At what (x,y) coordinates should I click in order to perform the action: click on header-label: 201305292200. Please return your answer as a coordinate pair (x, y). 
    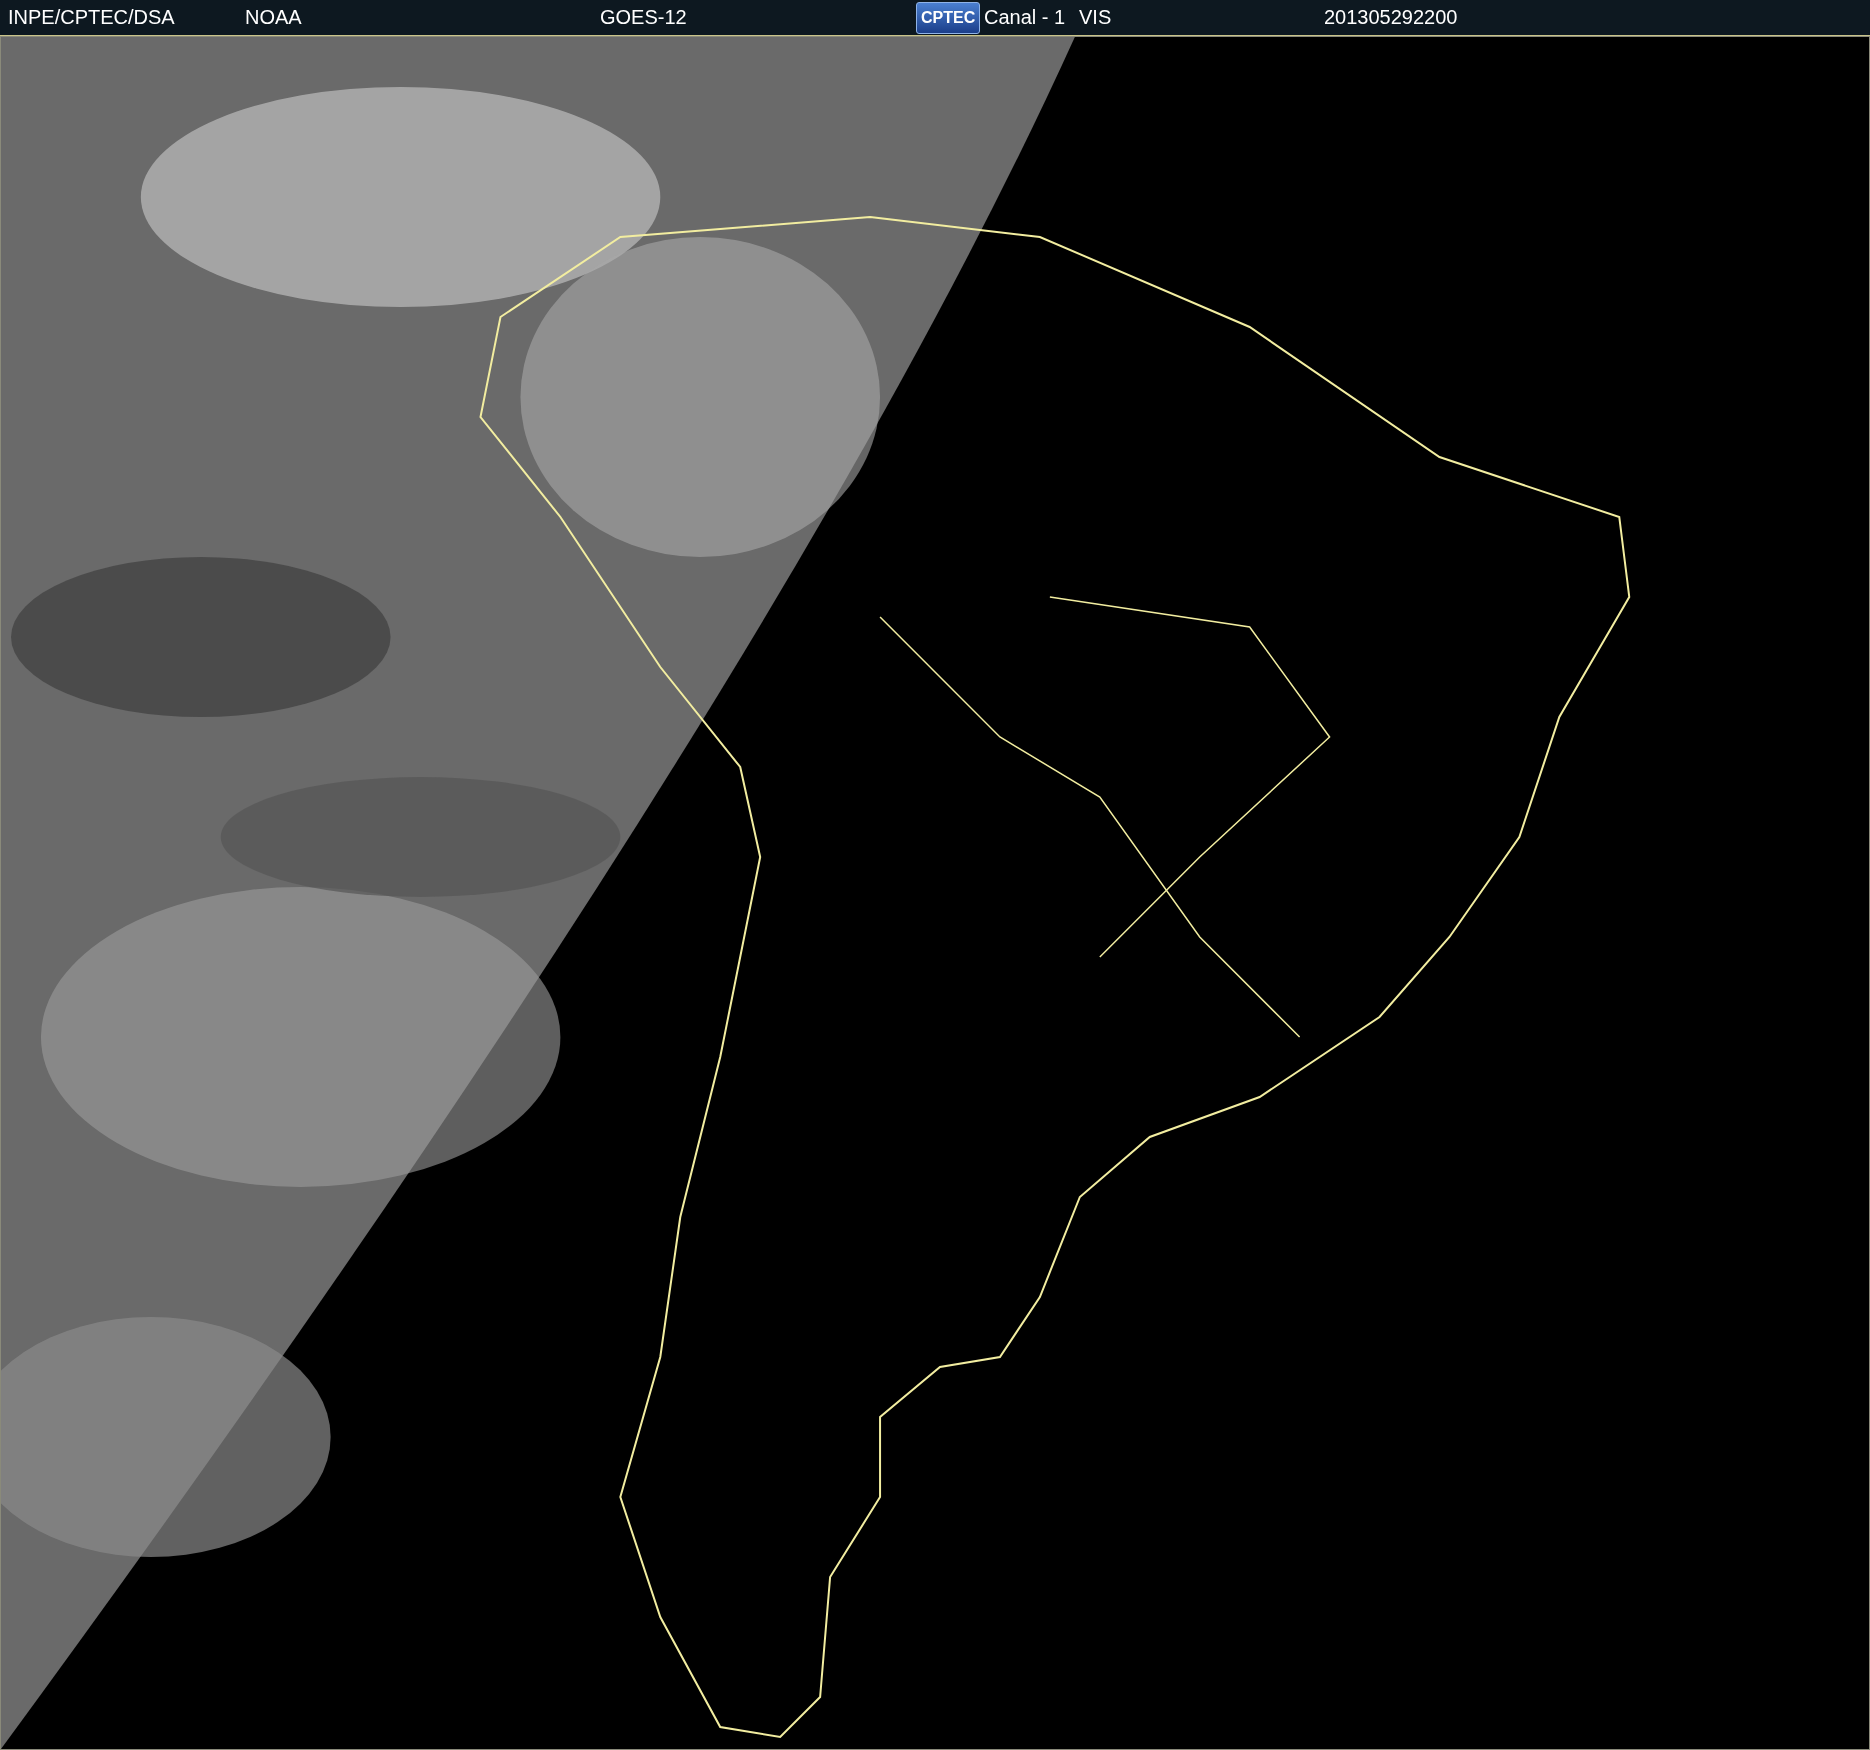
    Looking at the image, I should click on (1391, 17).